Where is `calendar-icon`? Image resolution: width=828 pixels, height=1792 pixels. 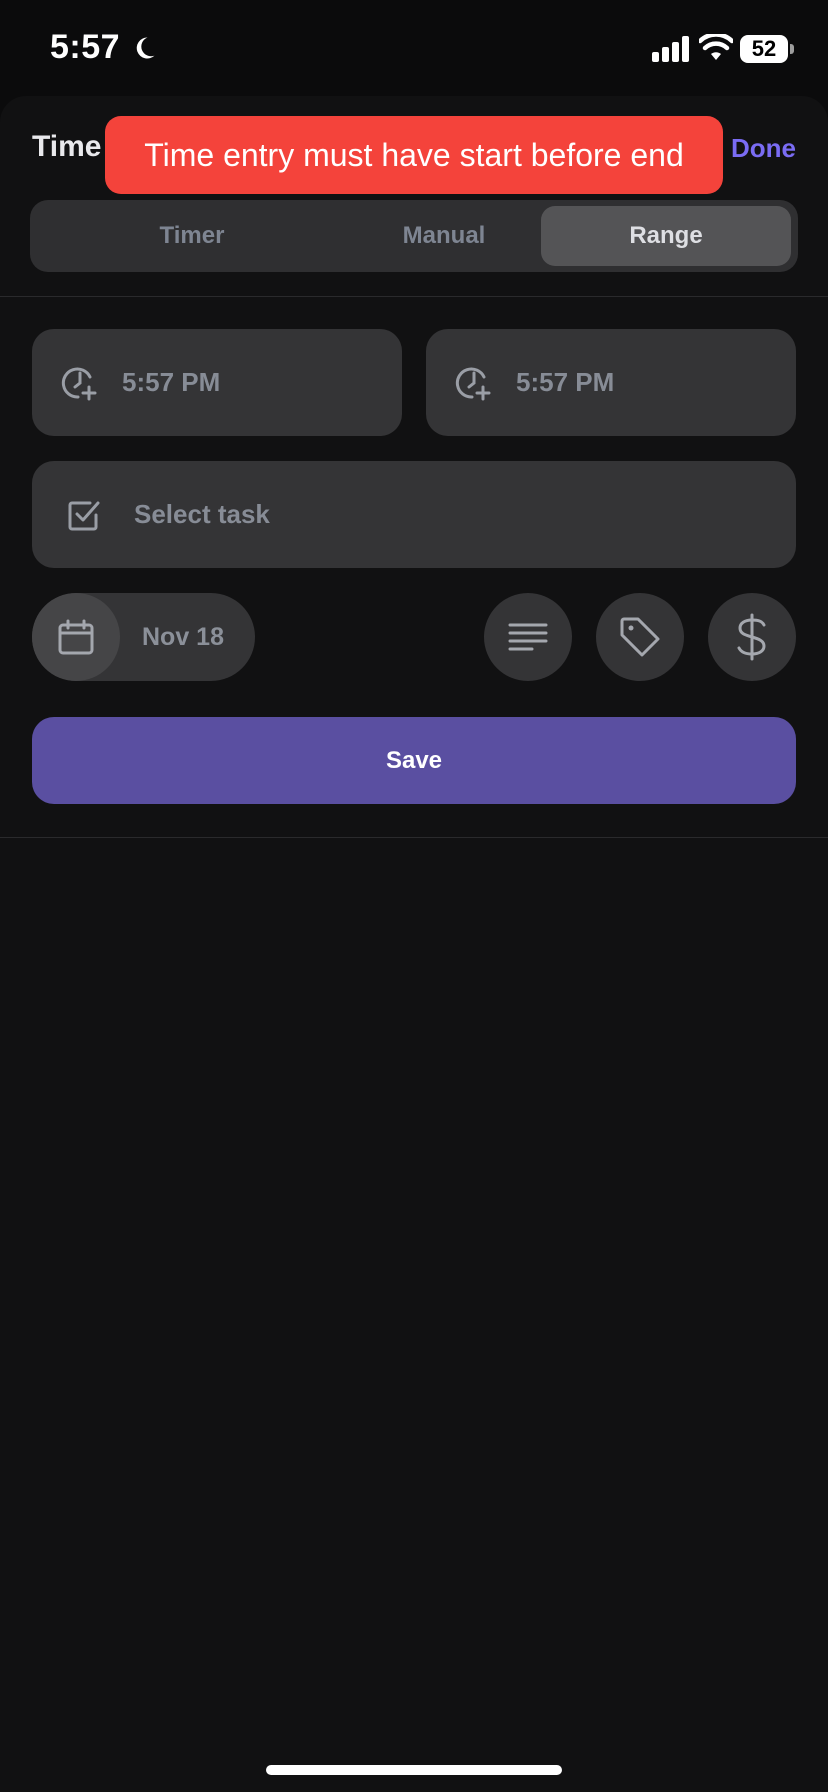 calendar-icon is located at coordinates (76, 637).